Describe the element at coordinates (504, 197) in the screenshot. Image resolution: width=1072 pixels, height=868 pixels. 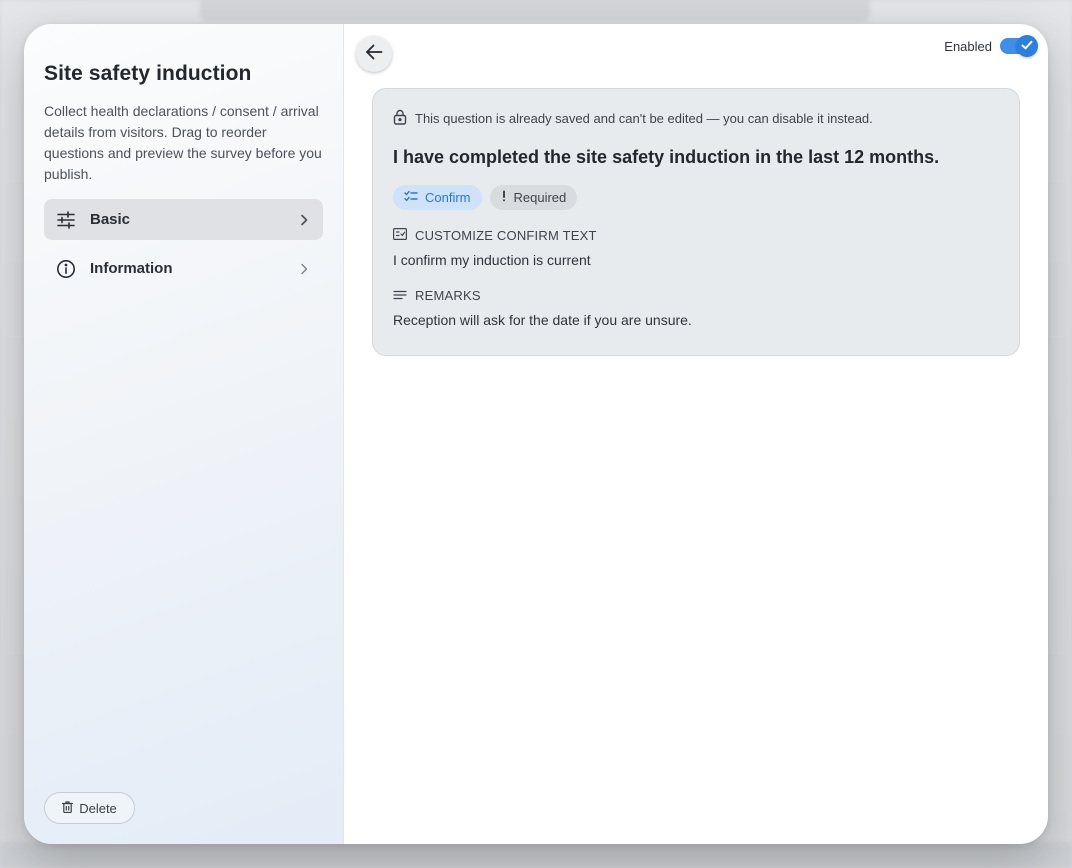
I see `exclamation-icon` at that location.